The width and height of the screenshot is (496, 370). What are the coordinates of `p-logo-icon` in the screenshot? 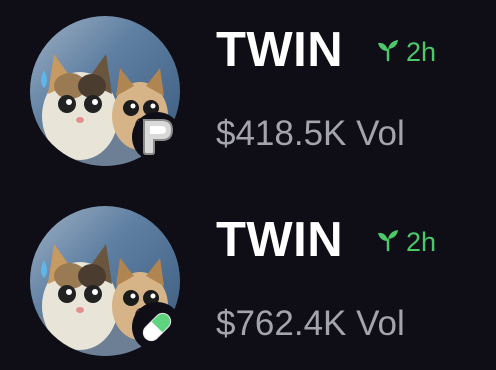 It's located at (157, 137).